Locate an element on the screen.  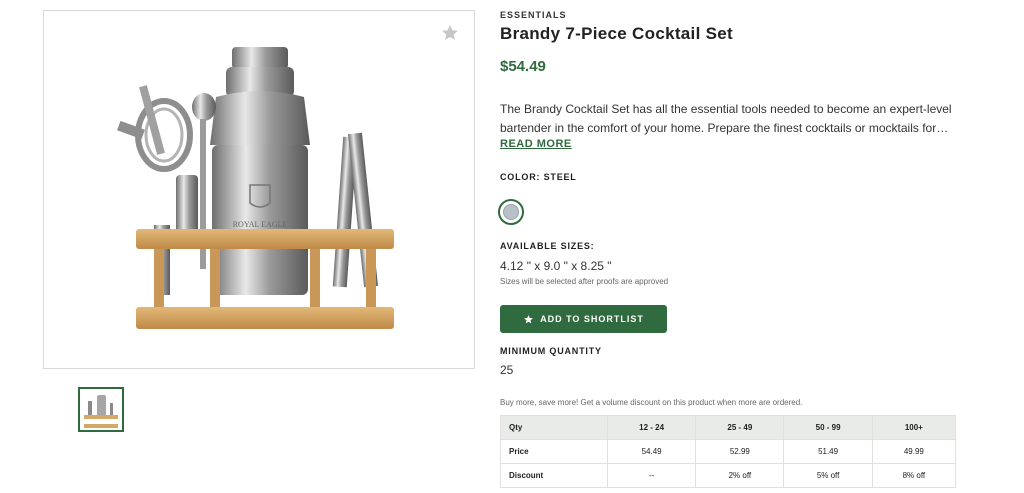
table-row: Price 54.49 52.99 51.49 49.99 is located at coordinates (728, 451).